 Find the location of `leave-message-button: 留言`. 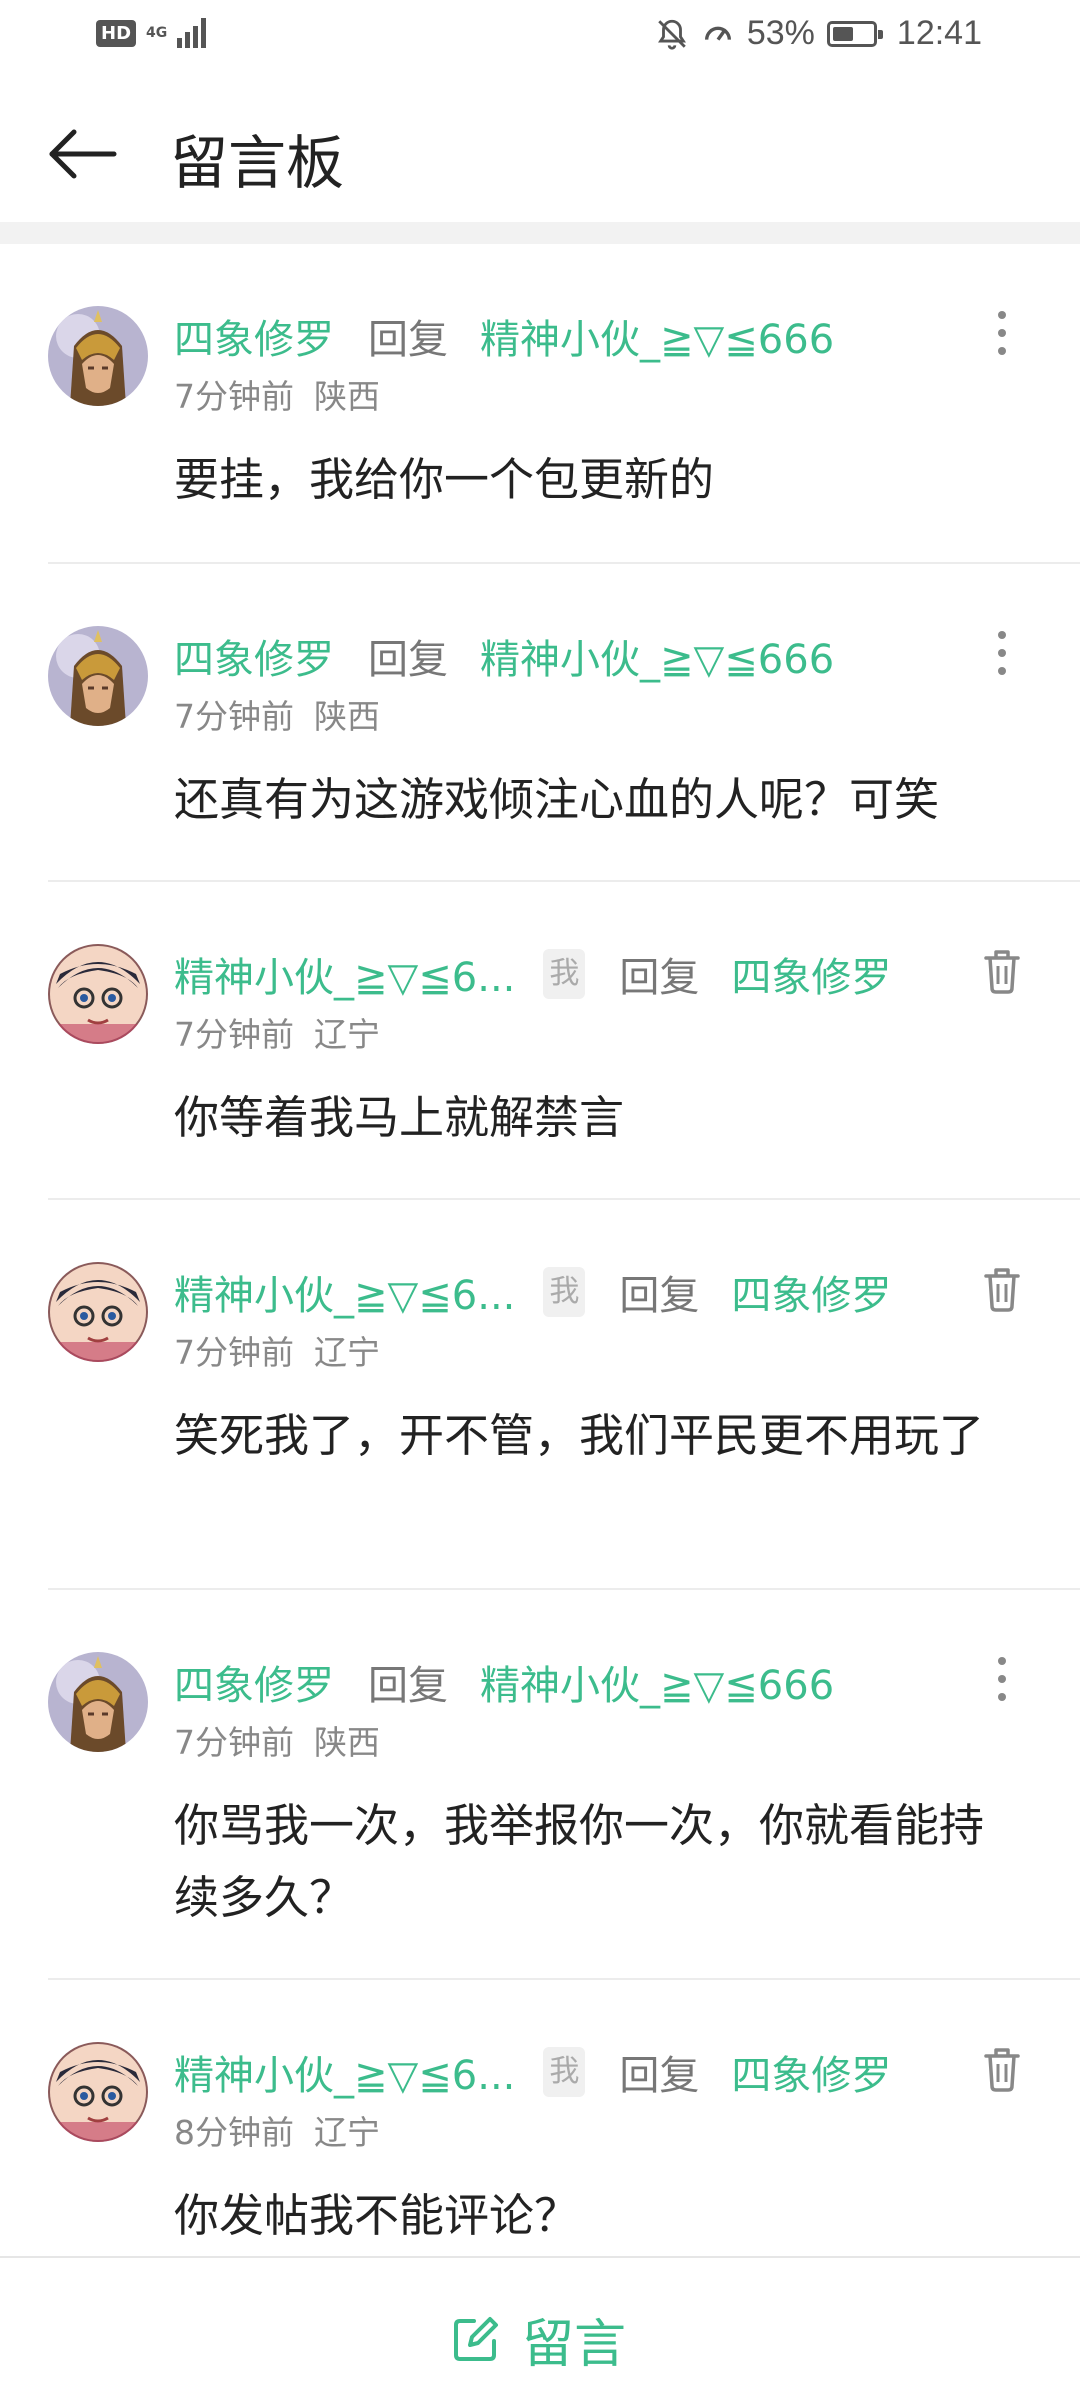

leave-message-button: 留言 is located at coordinates (537, 2339).